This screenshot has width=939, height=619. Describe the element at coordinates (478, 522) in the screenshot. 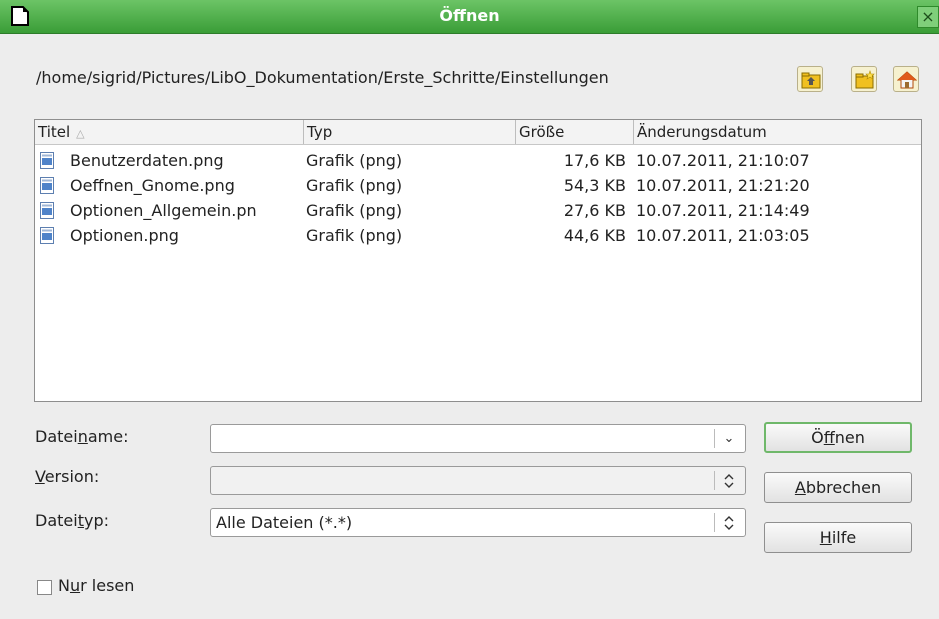

I see `filetype-select: Alle Dateien (*.*)` at that location.